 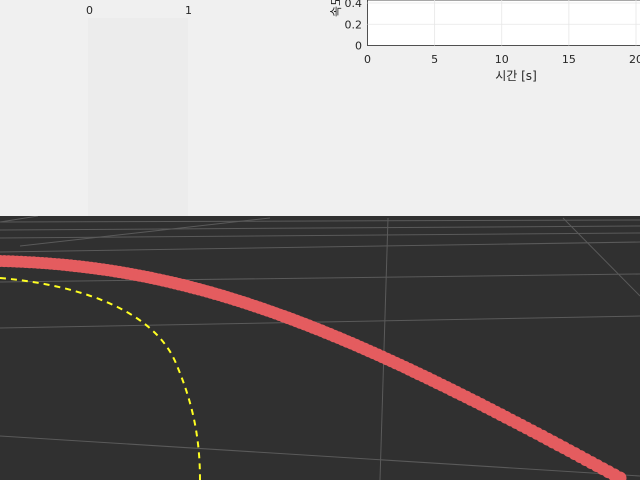 I want to click on reference-path, so click(x=100, y=378).